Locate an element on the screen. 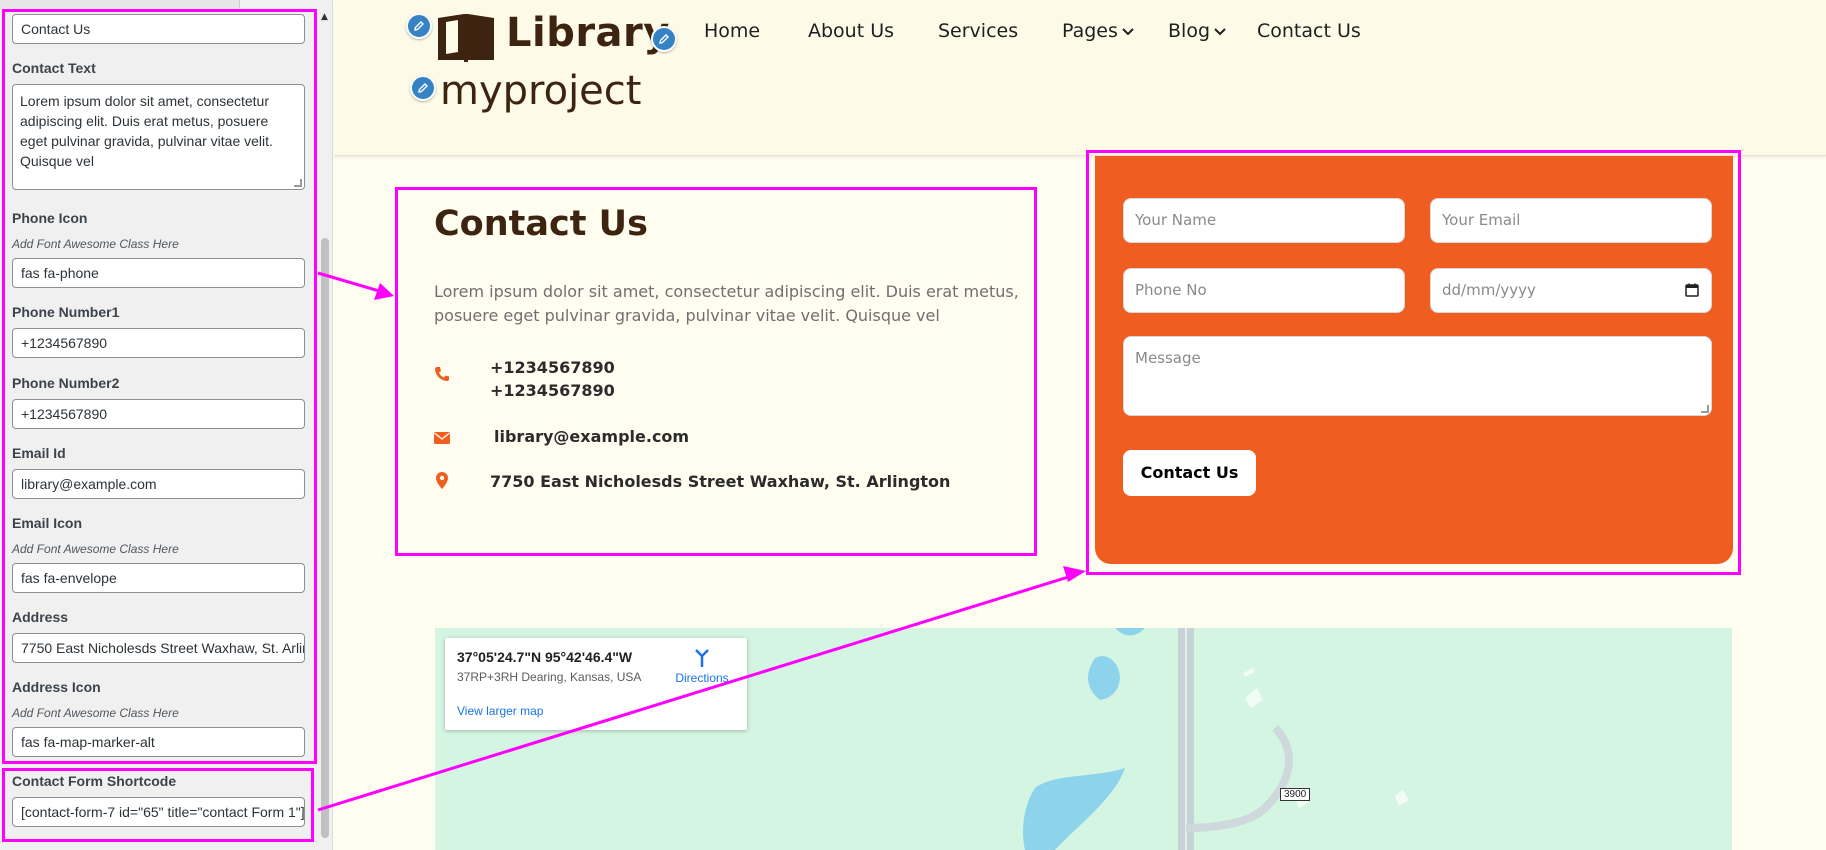  address-label: Address is located at coordinates (40, 617).